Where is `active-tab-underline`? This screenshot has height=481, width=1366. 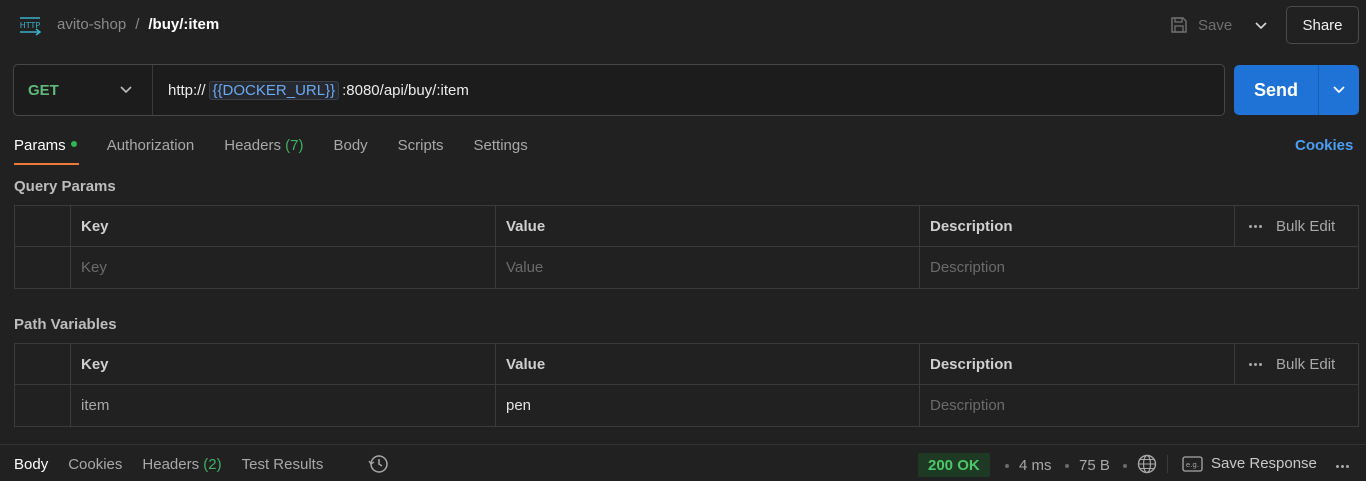
active-tab-underline is located at coordinates (46, 164).